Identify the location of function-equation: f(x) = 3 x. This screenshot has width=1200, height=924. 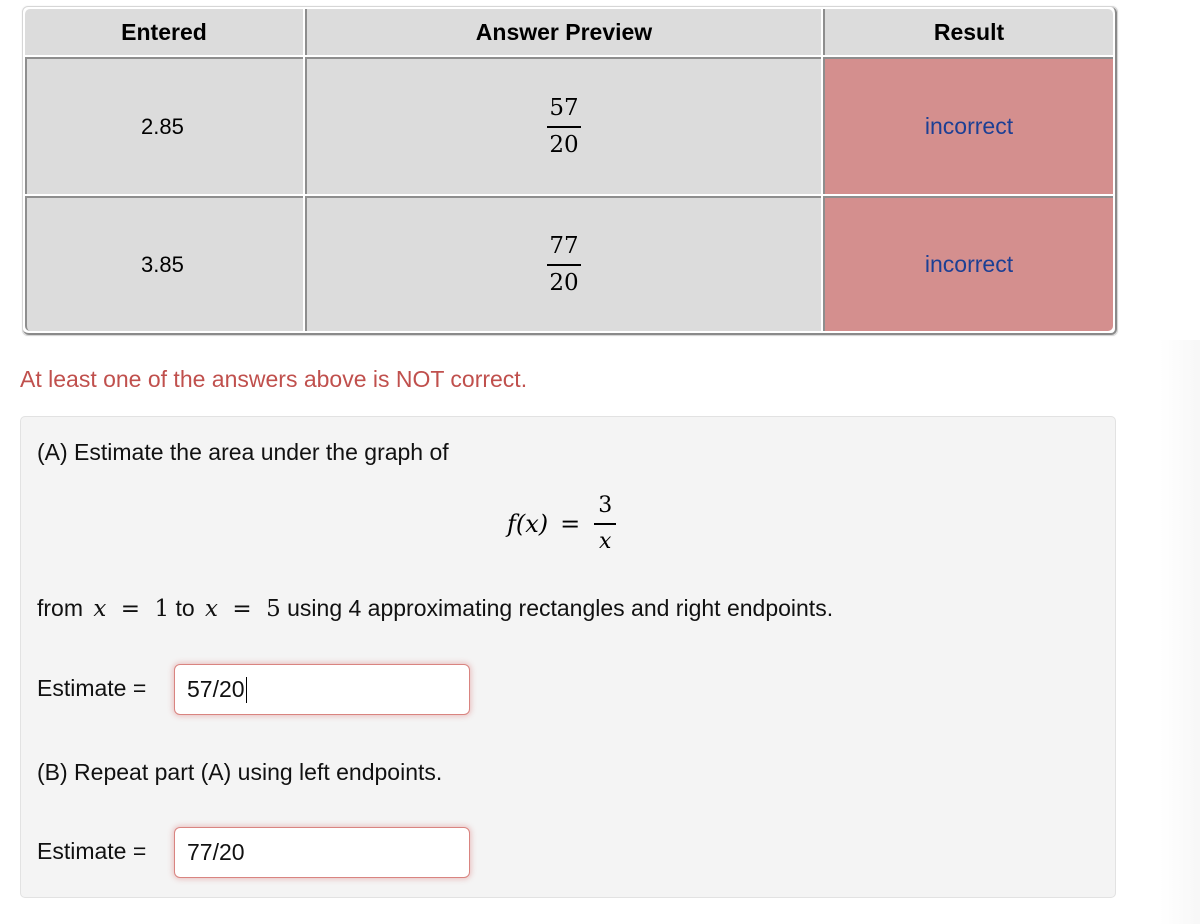
(562, 523).